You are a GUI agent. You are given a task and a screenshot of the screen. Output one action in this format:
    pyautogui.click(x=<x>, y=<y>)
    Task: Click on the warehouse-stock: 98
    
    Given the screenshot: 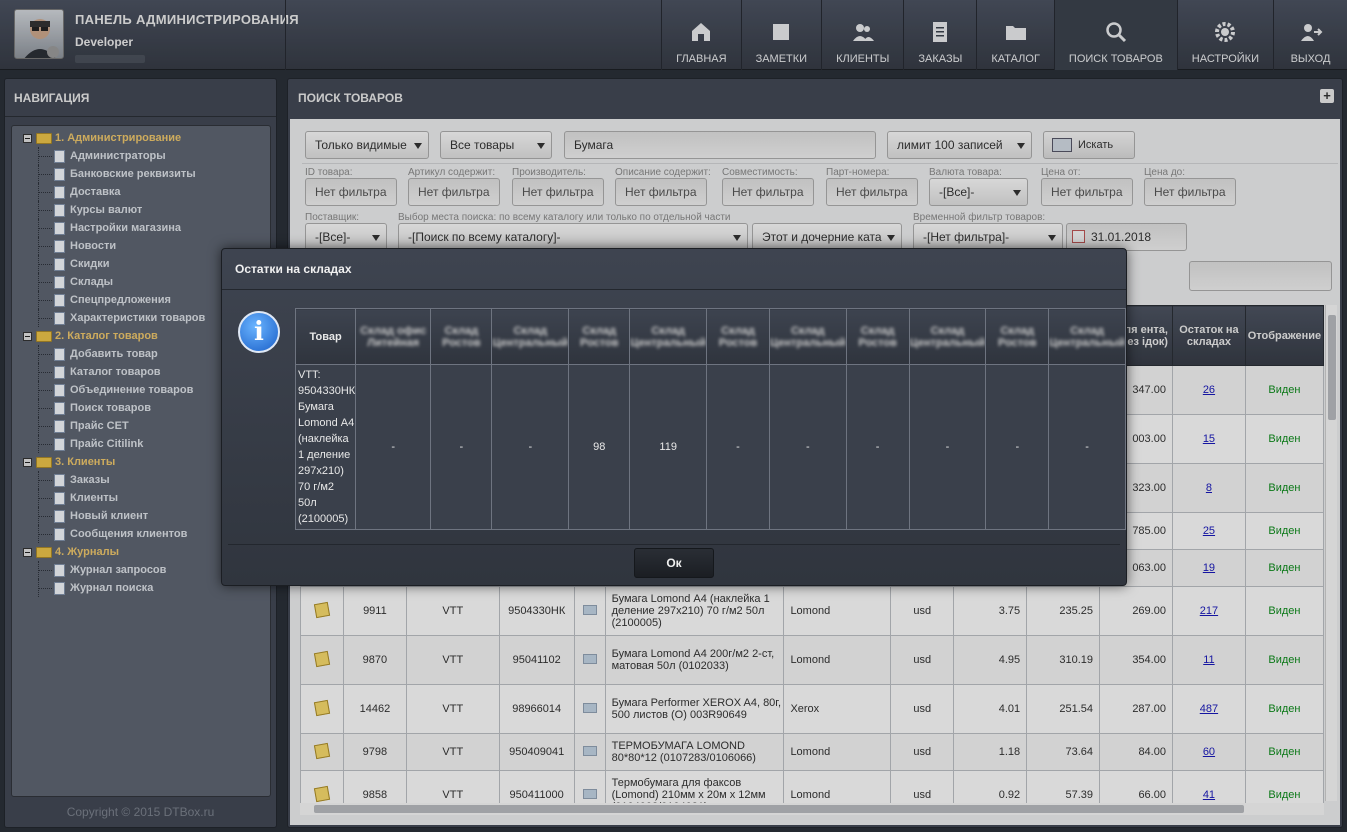 What is the action you would take?
    pyautogui.click(x=599, y=447)
    